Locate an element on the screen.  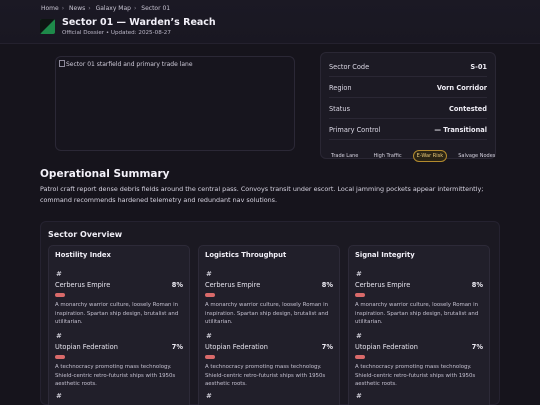
info-value: S-01 is located at coordinates (478, 67).